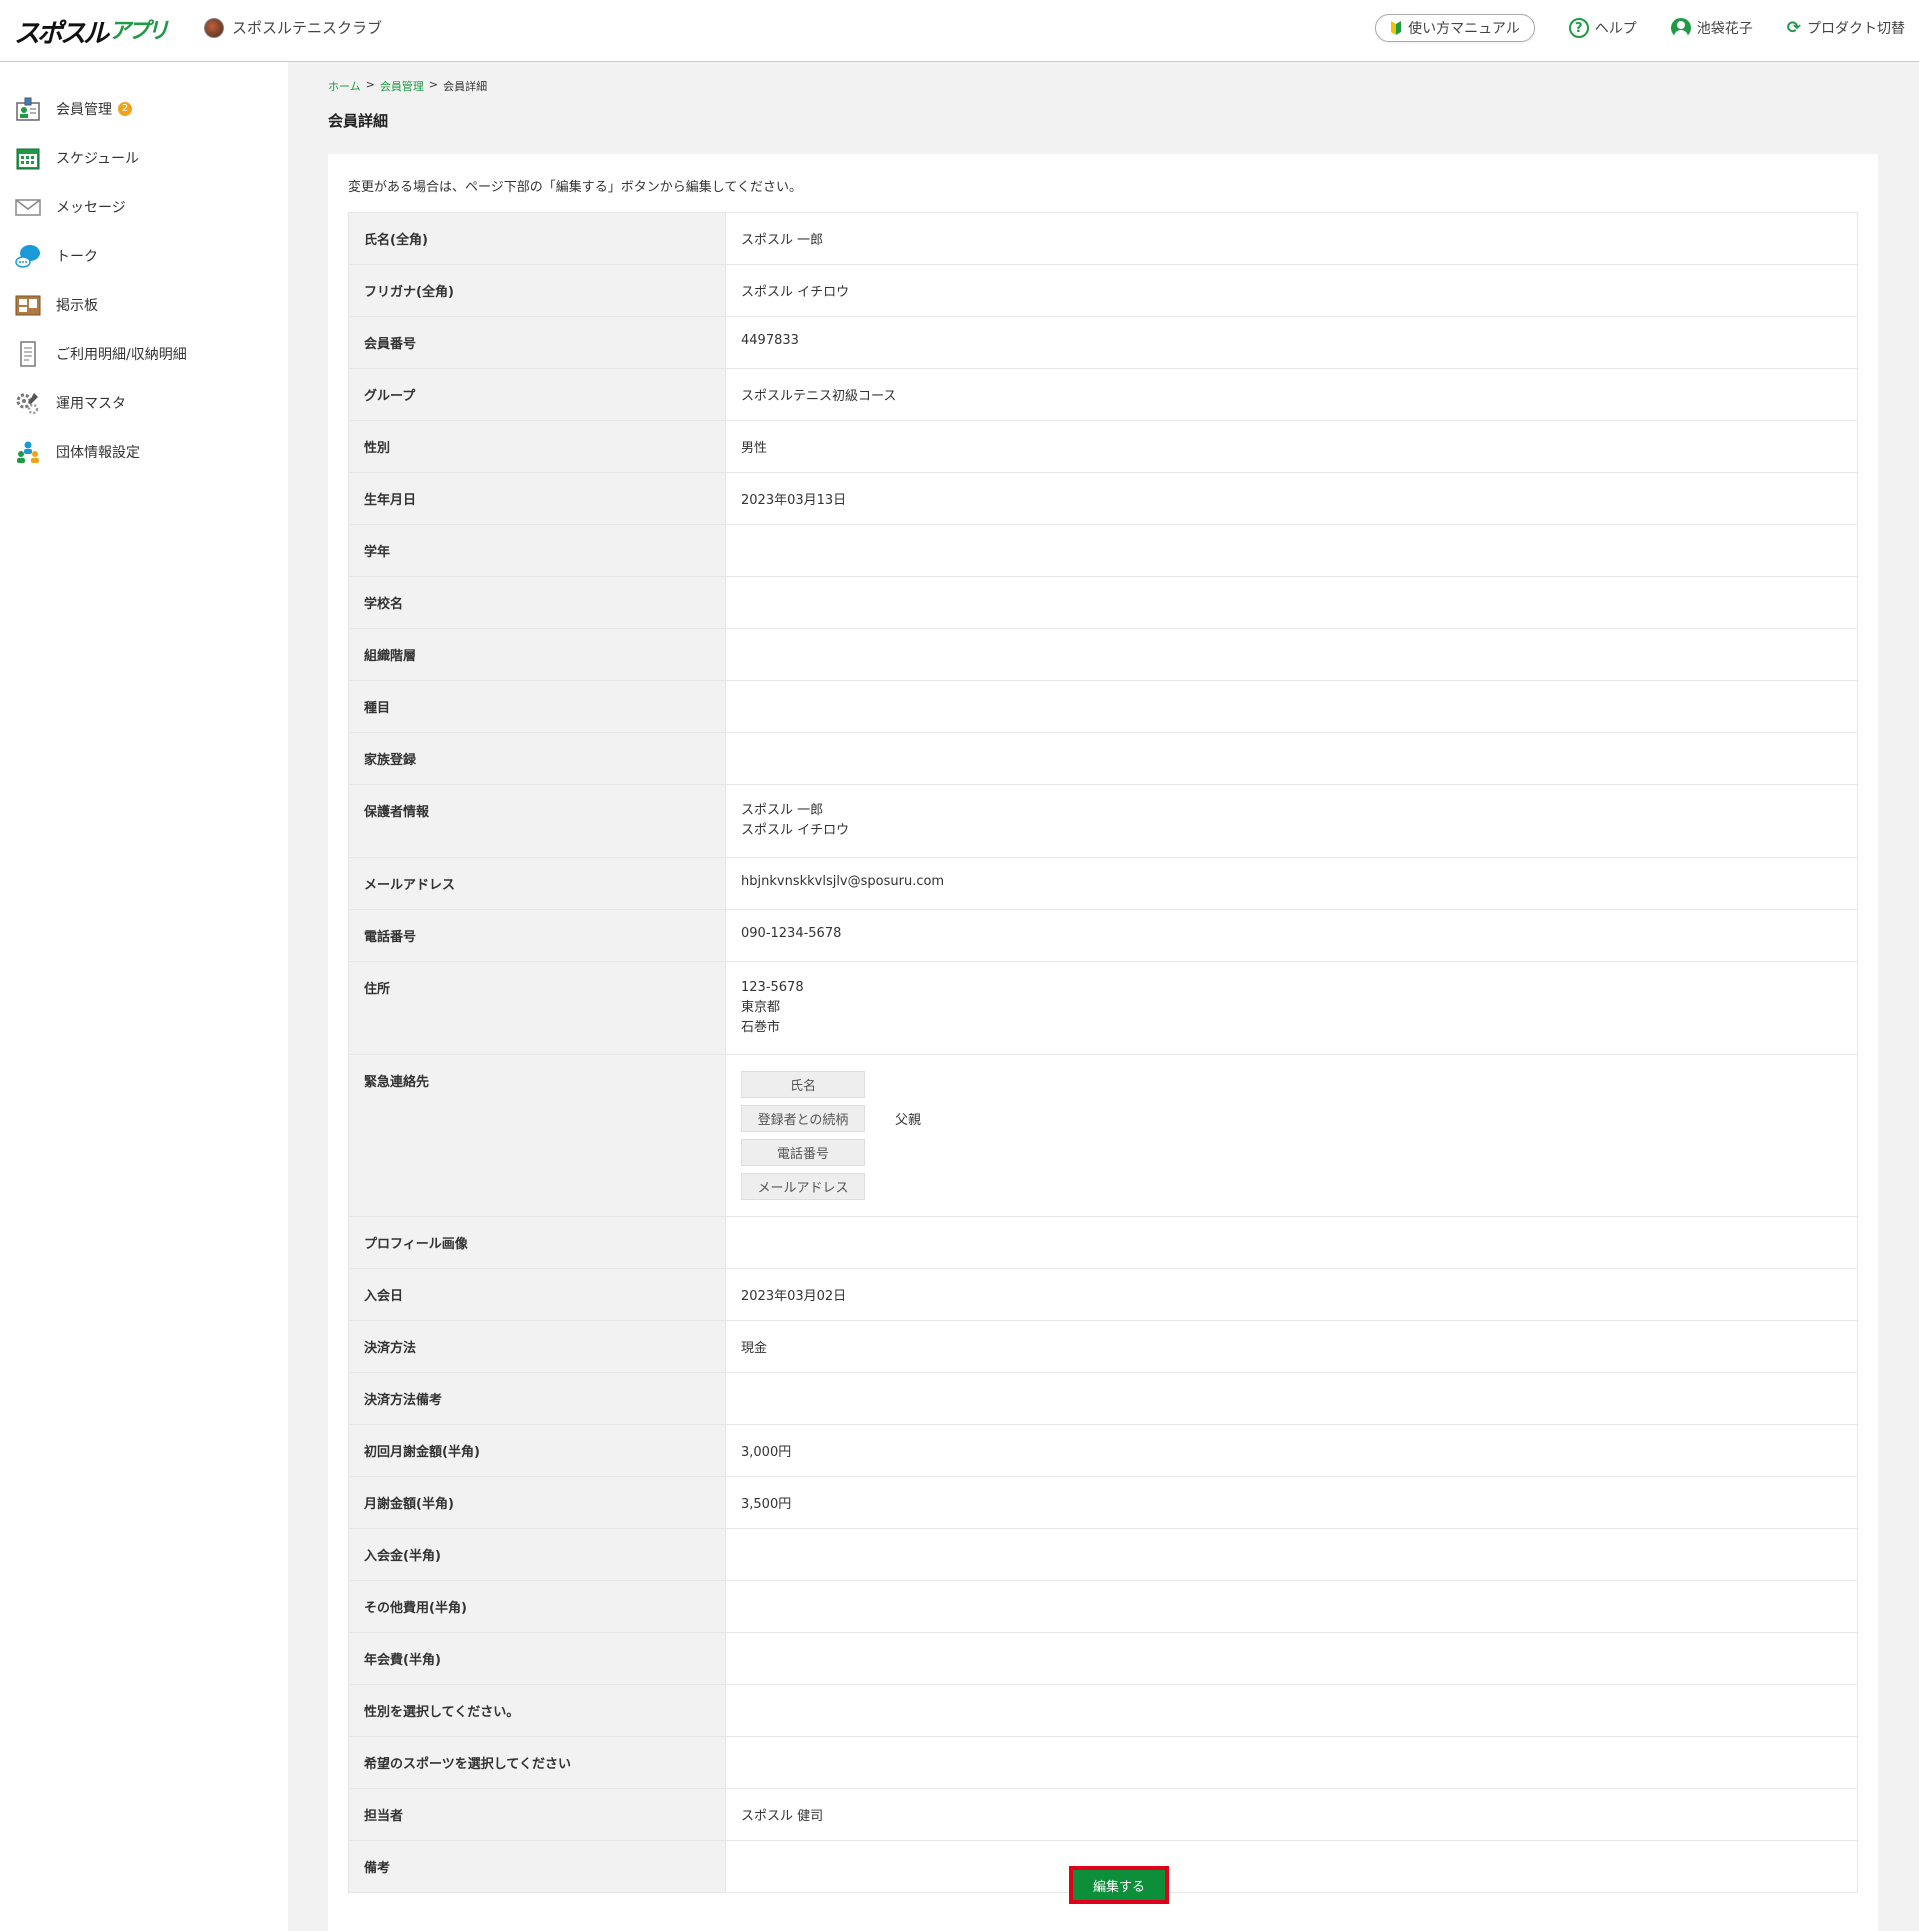 The width and height of the screenshot is (1919, 1931). What do you see at coordinates (537, 935) in the screenshot?
I see `field-label: 電話番号` at bounding box center [537, 935].